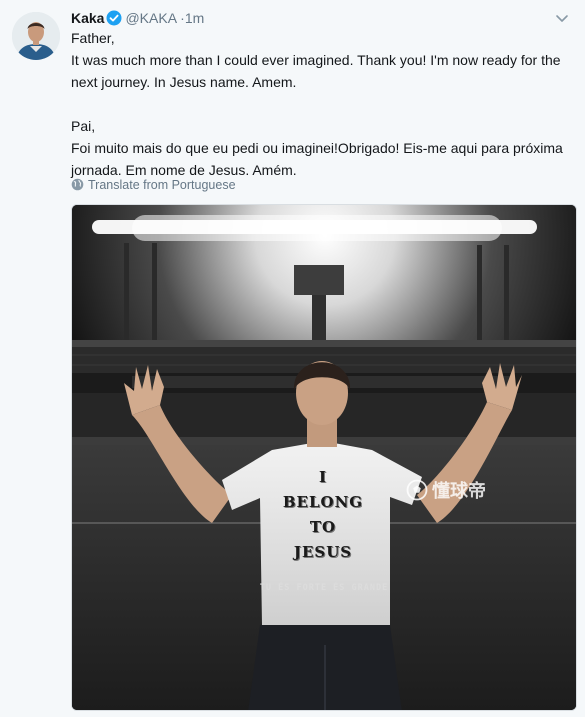  I want to click on tweet-timestamp: 1m, so click(194, 18).